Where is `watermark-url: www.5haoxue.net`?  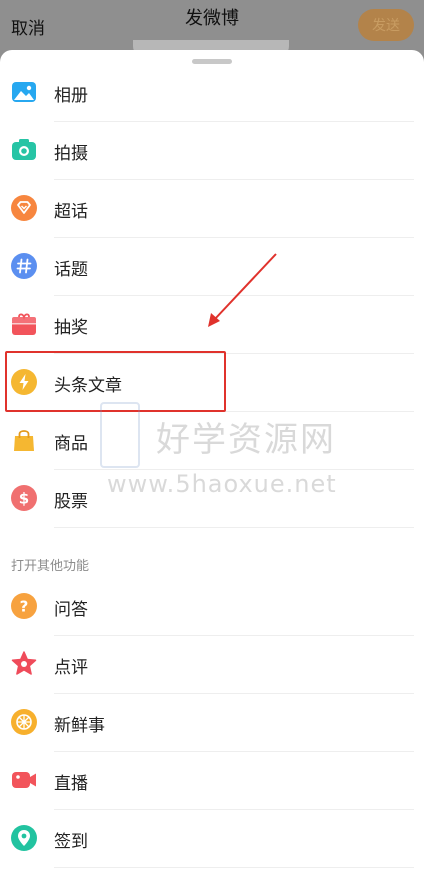 watermark-url: www.5haoxue.net is located at coordinates (222, 484).